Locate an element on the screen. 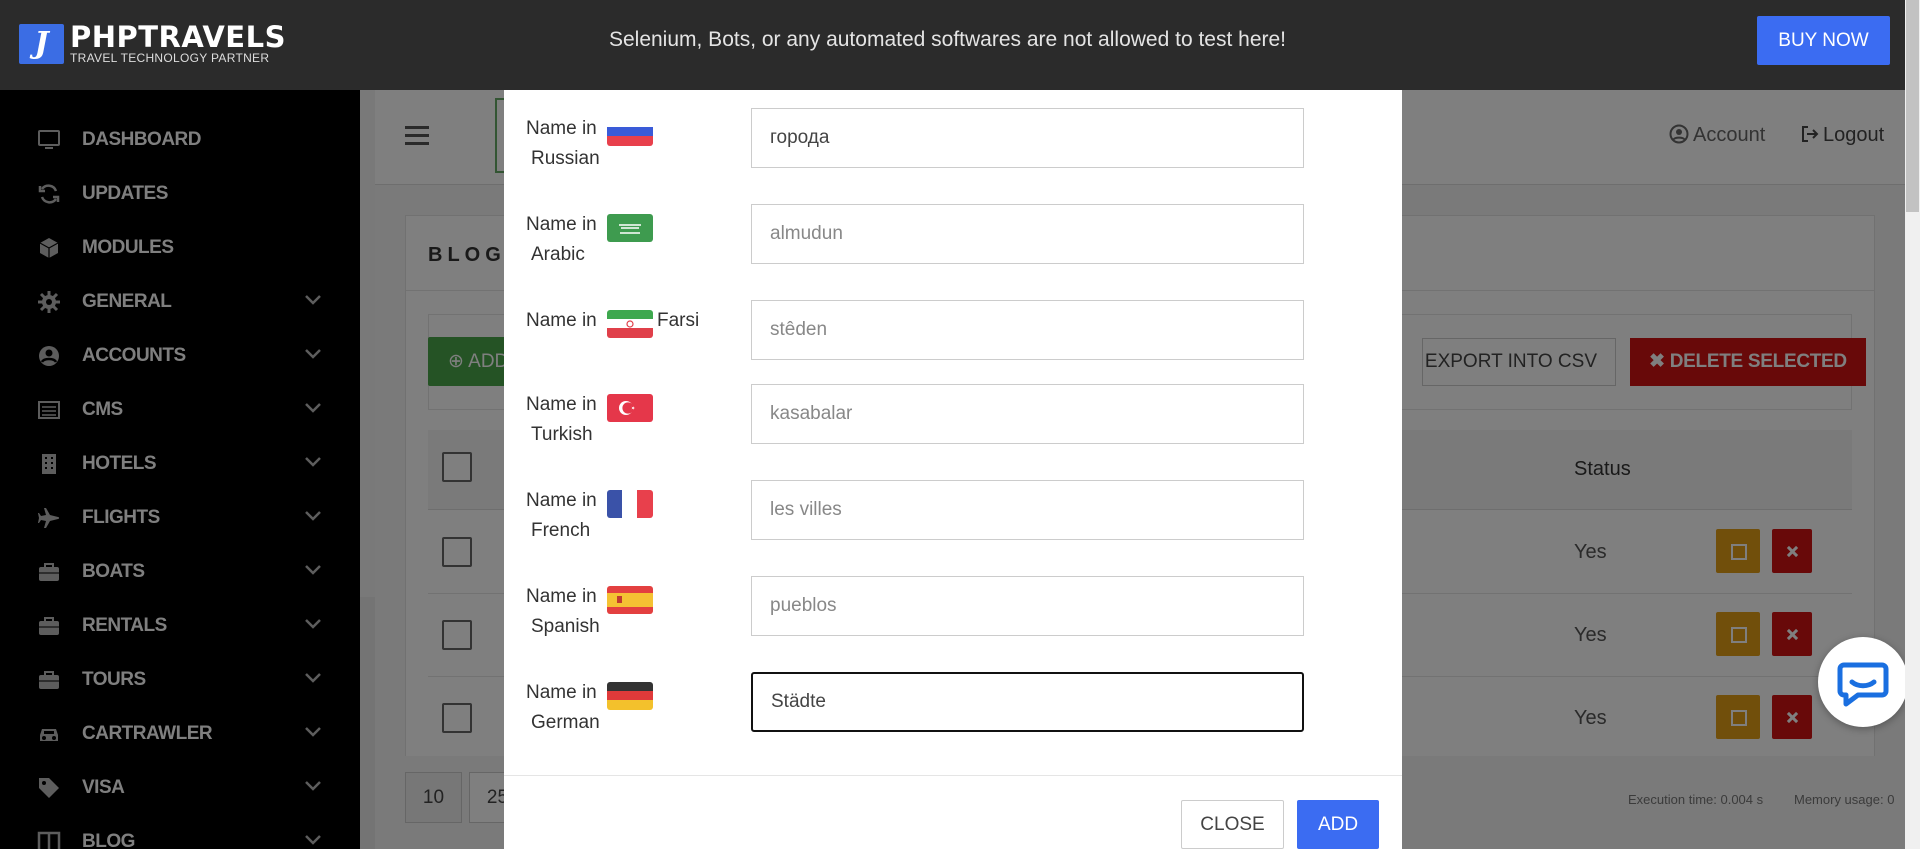 The image size is (1920, 849). arabic-name-input is located at coordinates (1027, 234).